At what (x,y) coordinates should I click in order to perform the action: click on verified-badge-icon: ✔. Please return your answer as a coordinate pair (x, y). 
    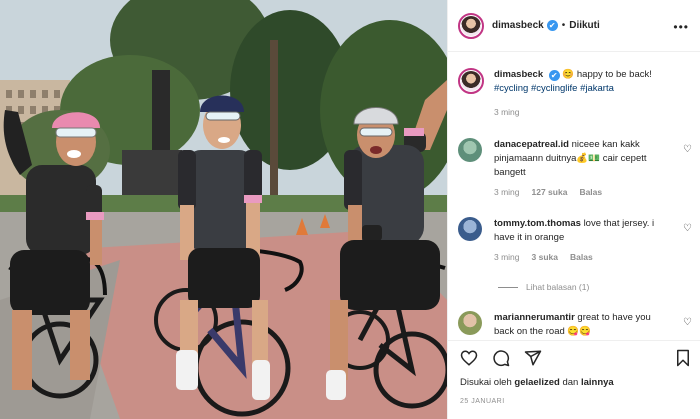
    Looking at the image, I should click on (552, 25).